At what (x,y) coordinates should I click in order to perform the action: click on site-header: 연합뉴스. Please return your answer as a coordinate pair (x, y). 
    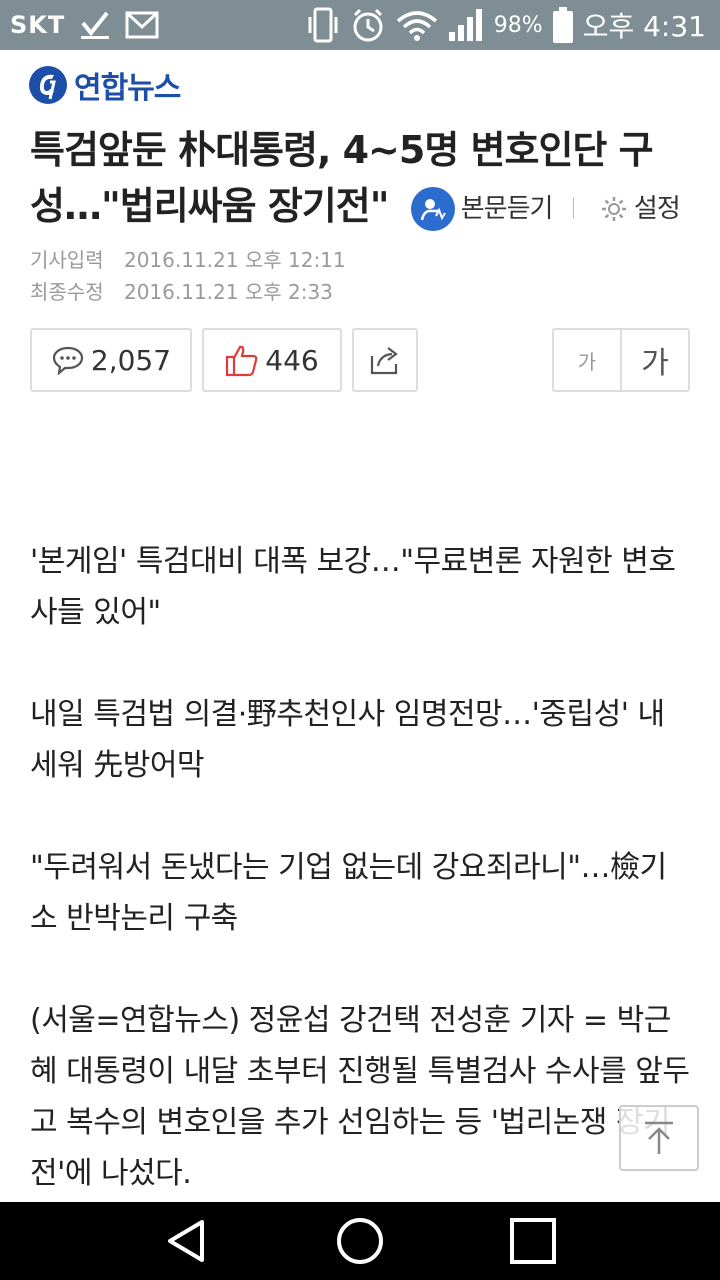
    Looking at the image, I should click on (104, 85).